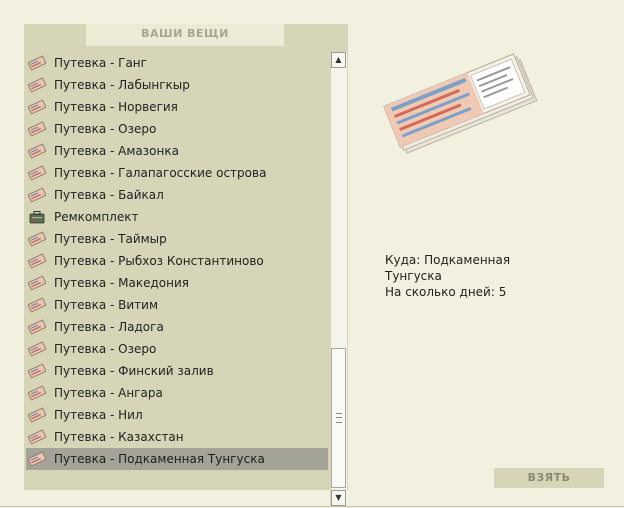 Image resolution: width=628 pixels, height=508 pixels. I want to click on list-item: Путевка - Байкал, so click(177, 195).